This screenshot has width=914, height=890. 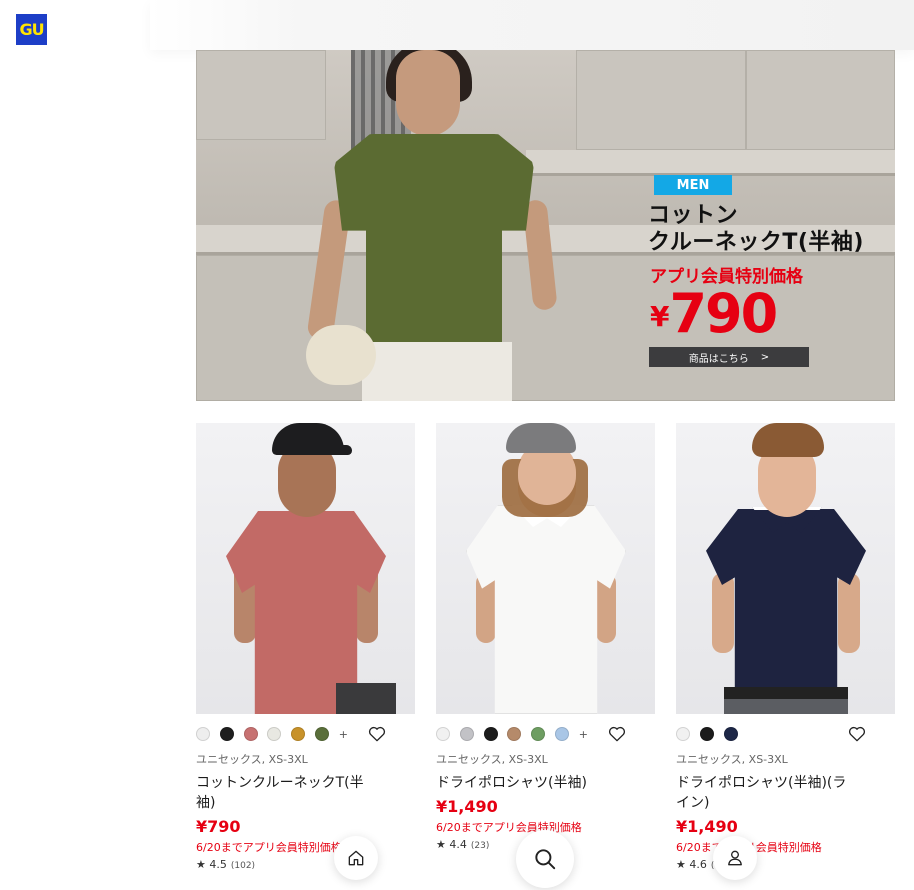 I want to click on search-button, so click(x=545, y=859).